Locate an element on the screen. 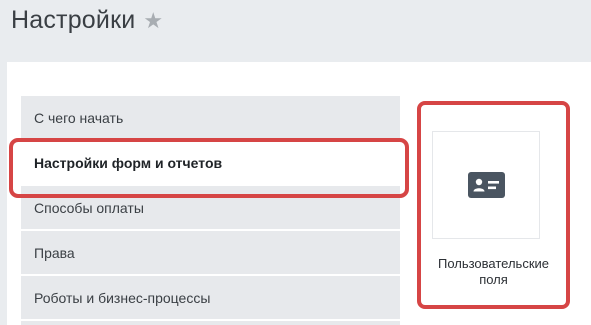 The height and width of the screenshot is (325, 591). menu-item-getting-started: С чего начать is located at coordinates (210, 117).